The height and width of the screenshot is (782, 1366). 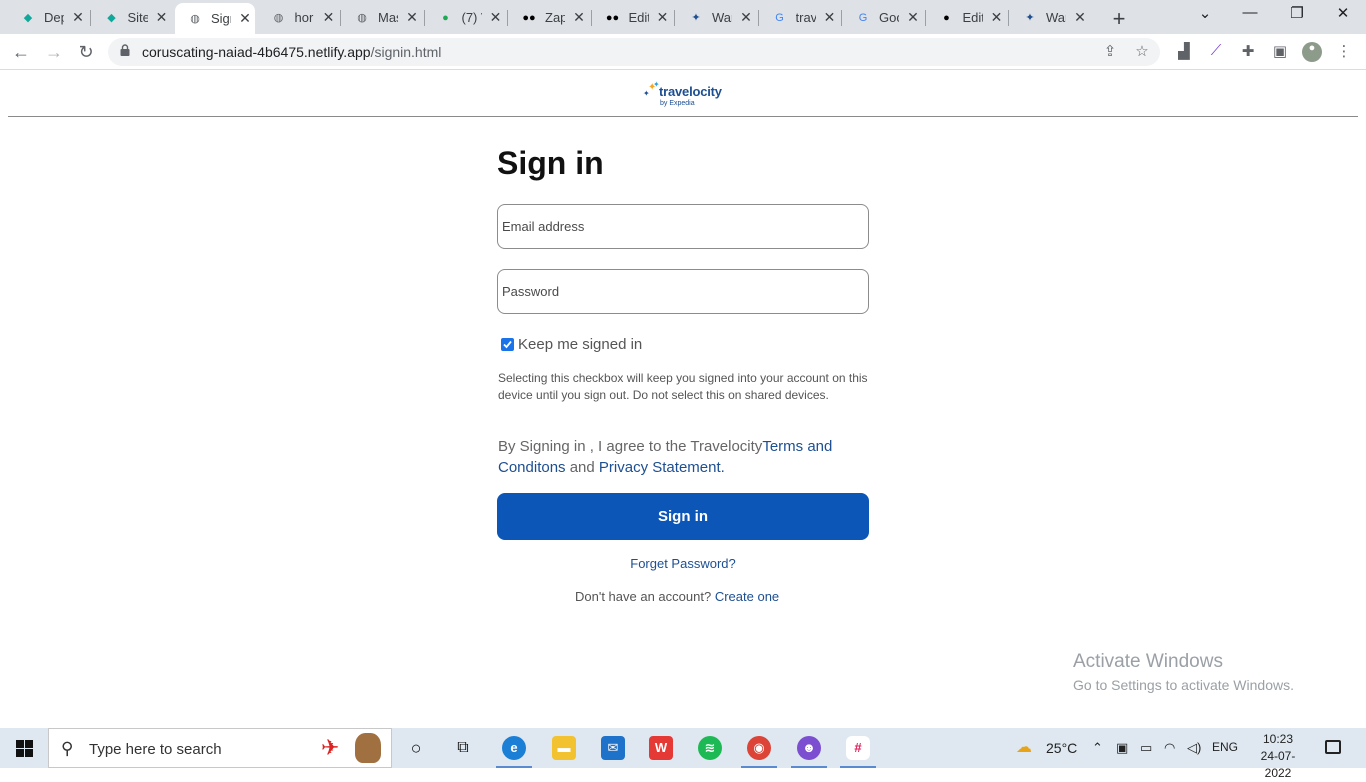 What do you see at coordinates (507, 344) in the screenshot?
I see `keep-signed-in-checkbox` at bounding box center [507, 344].